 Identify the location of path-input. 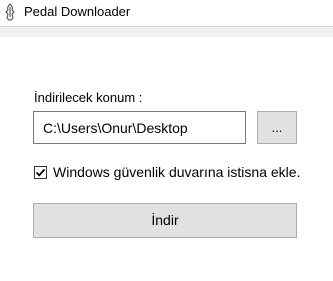
(139, 127).